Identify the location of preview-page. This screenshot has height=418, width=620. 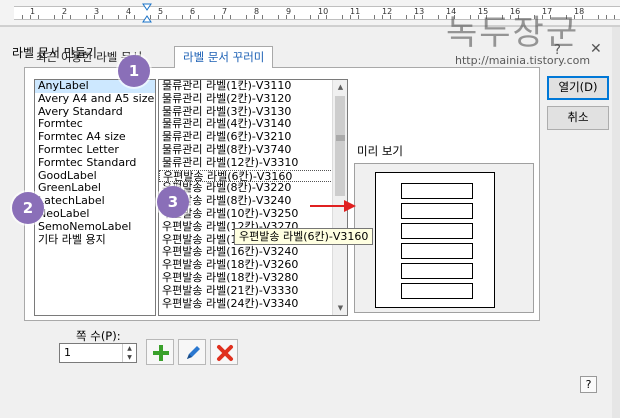
(435, 240).